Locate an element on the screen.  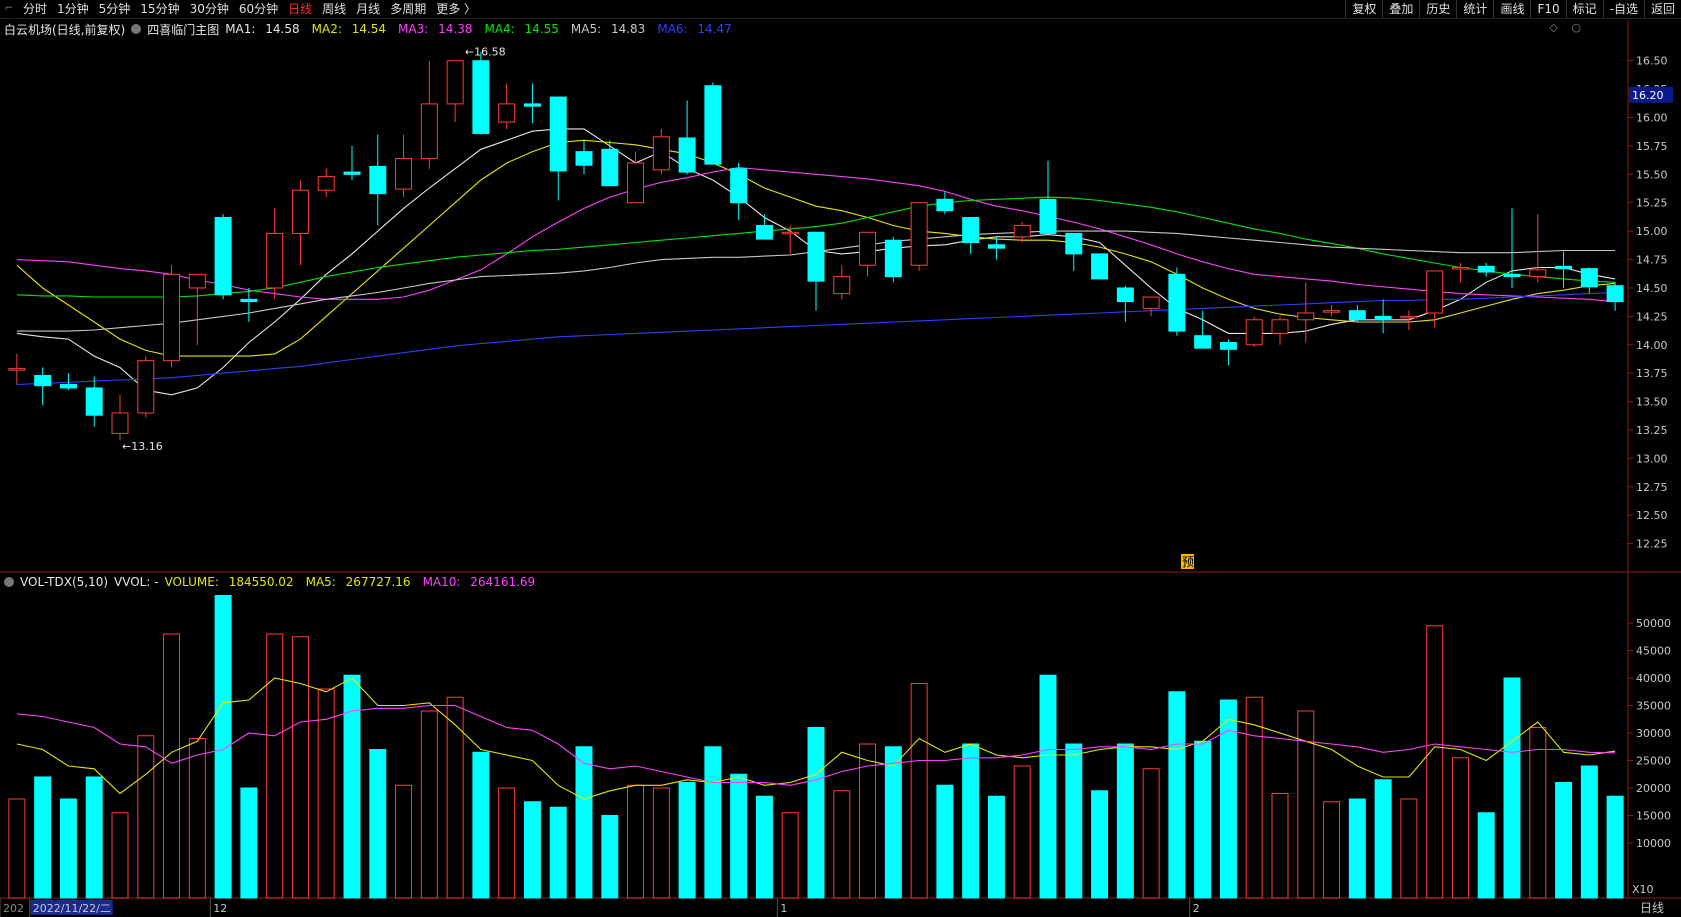
price-tick-label: 13.75 is located at coordinates (1652, 373).